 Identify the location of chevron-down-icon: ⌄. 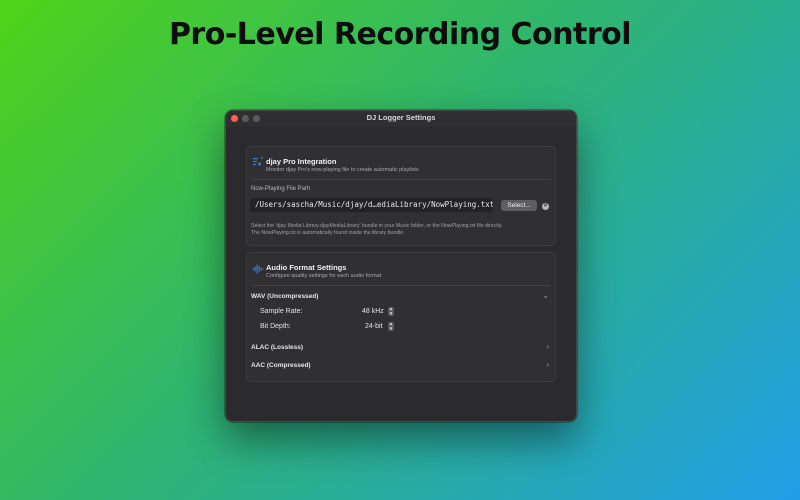
(545, 295).